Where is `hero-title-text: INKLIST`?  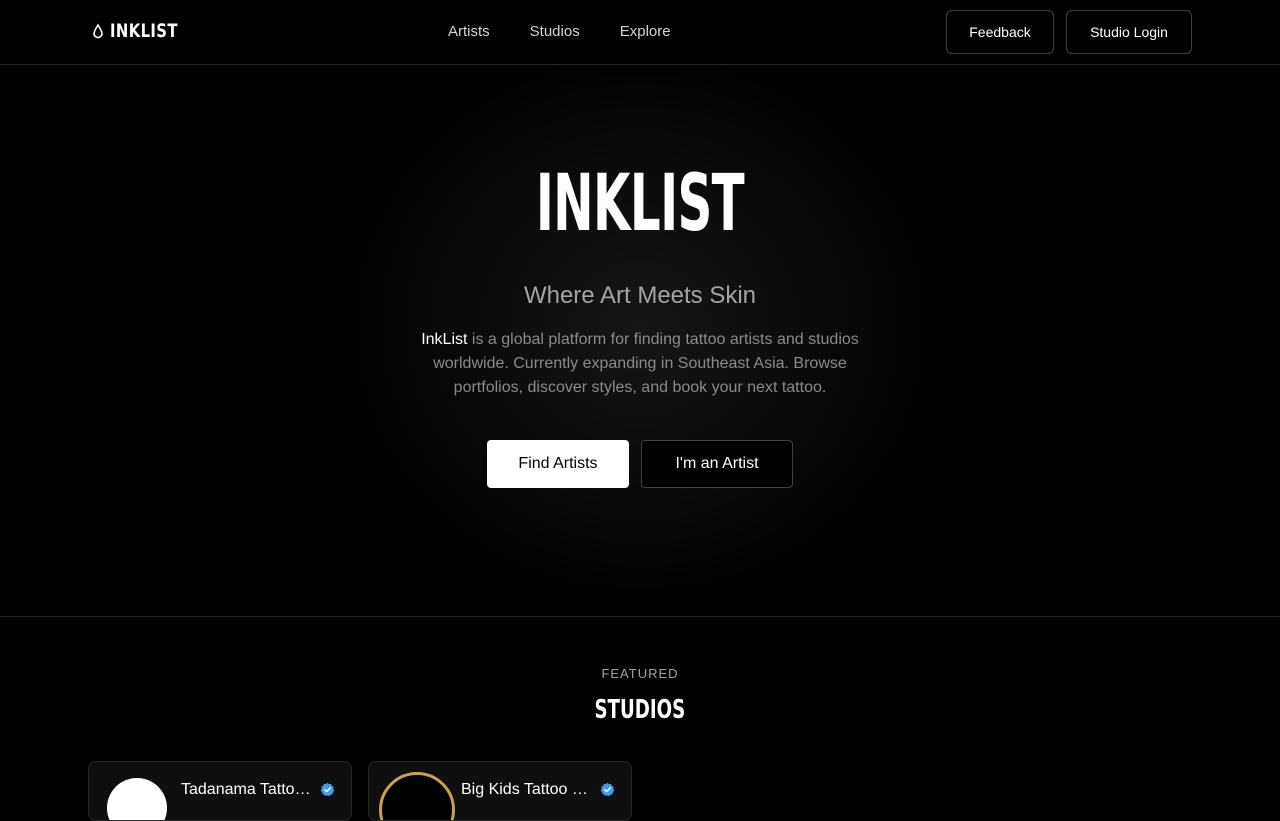
hero-title-text: INKLIST is located at coordinates (640, 204).